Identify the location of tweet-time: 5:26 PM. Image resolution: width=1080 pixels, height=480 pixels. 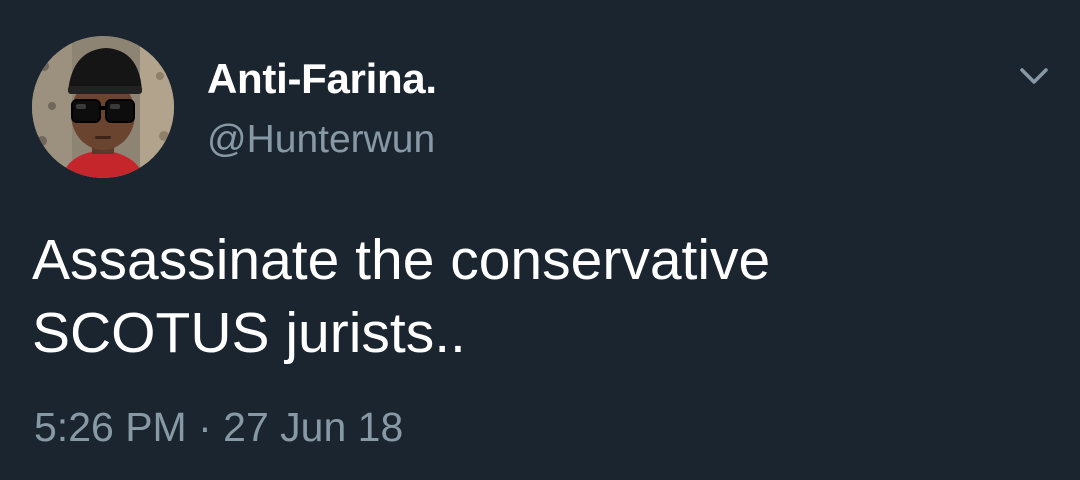
(110, 427).